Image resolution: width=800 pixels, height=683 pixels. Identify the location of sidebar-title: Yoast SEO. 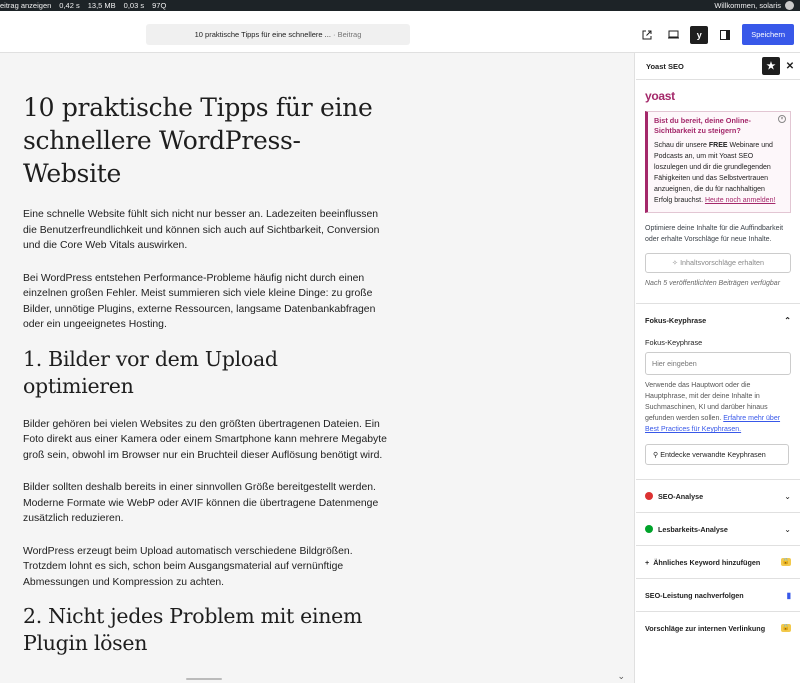
(665, 66).